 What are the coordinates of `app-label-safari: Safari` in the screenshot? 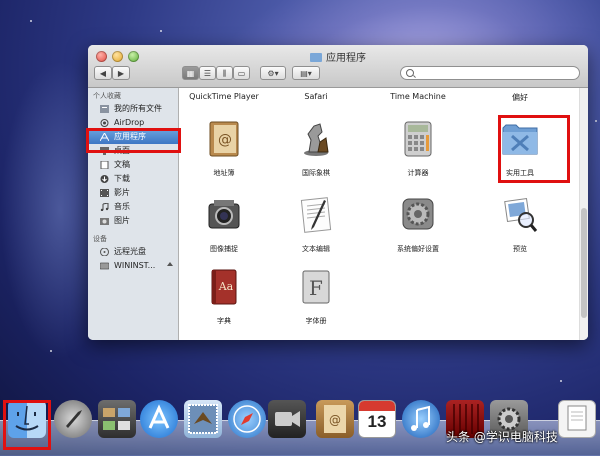 It's located at (316, 96).